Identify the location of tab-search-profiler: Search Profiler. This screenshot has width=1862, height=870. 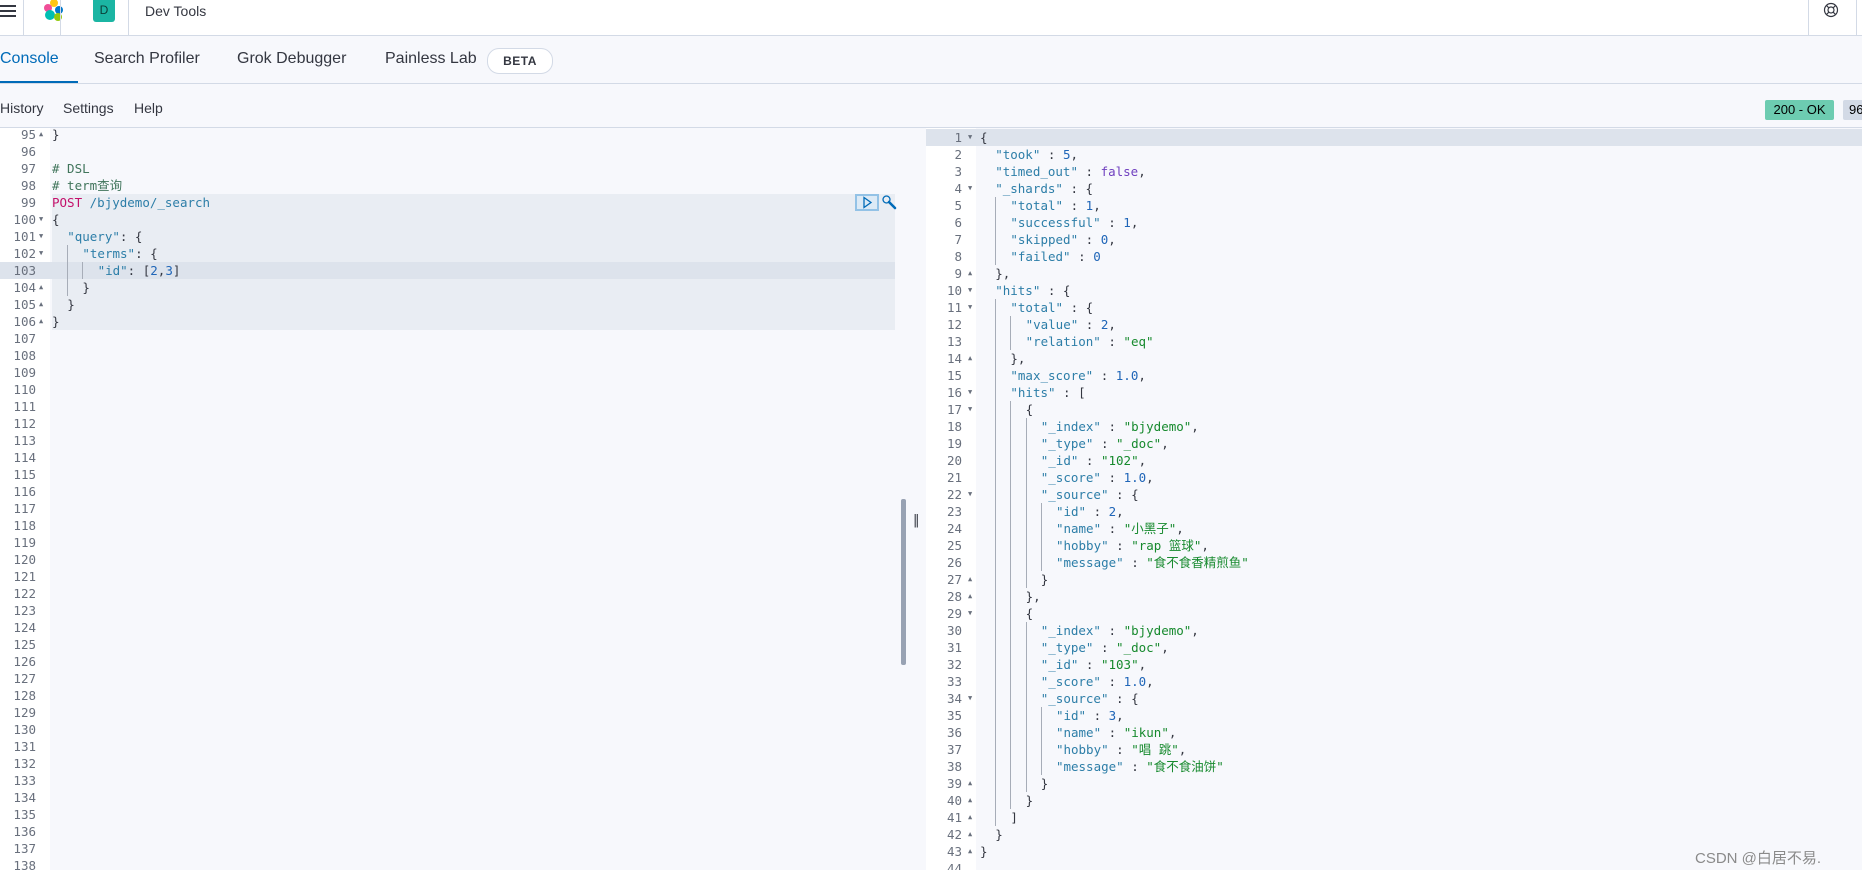
(147, 59).